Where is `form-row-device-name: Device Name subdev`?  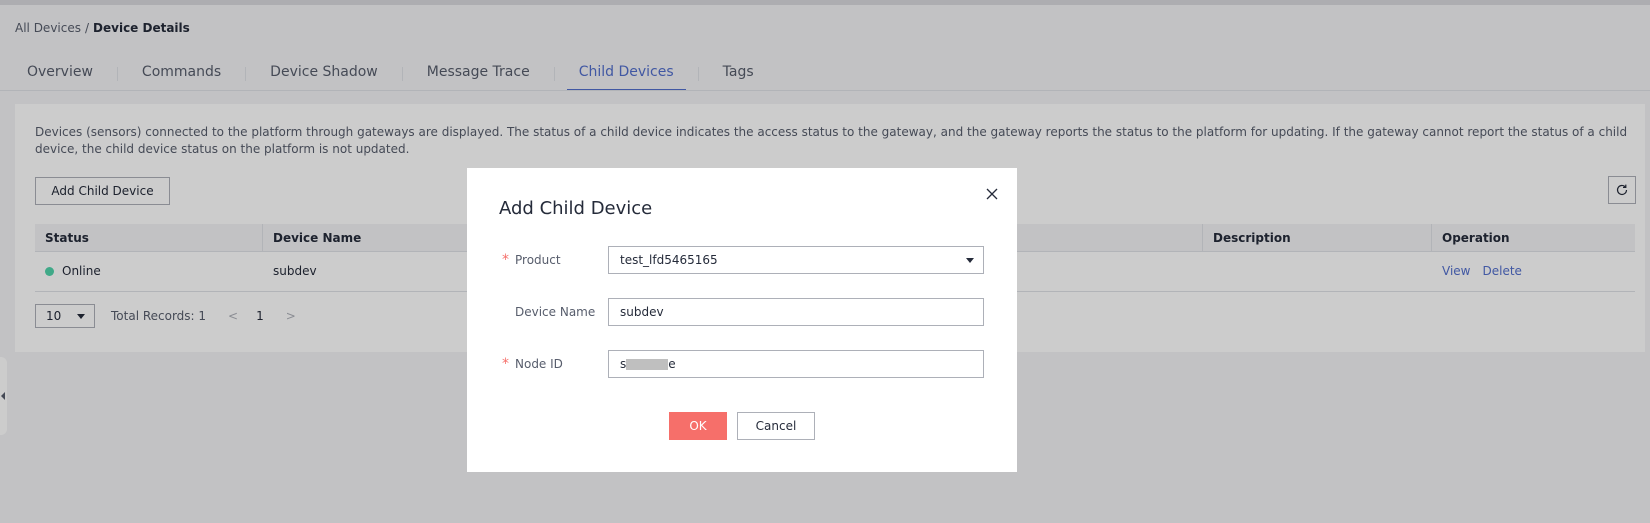 form-row-device-name: Device Name subdev is located at coordinates (742, 312).